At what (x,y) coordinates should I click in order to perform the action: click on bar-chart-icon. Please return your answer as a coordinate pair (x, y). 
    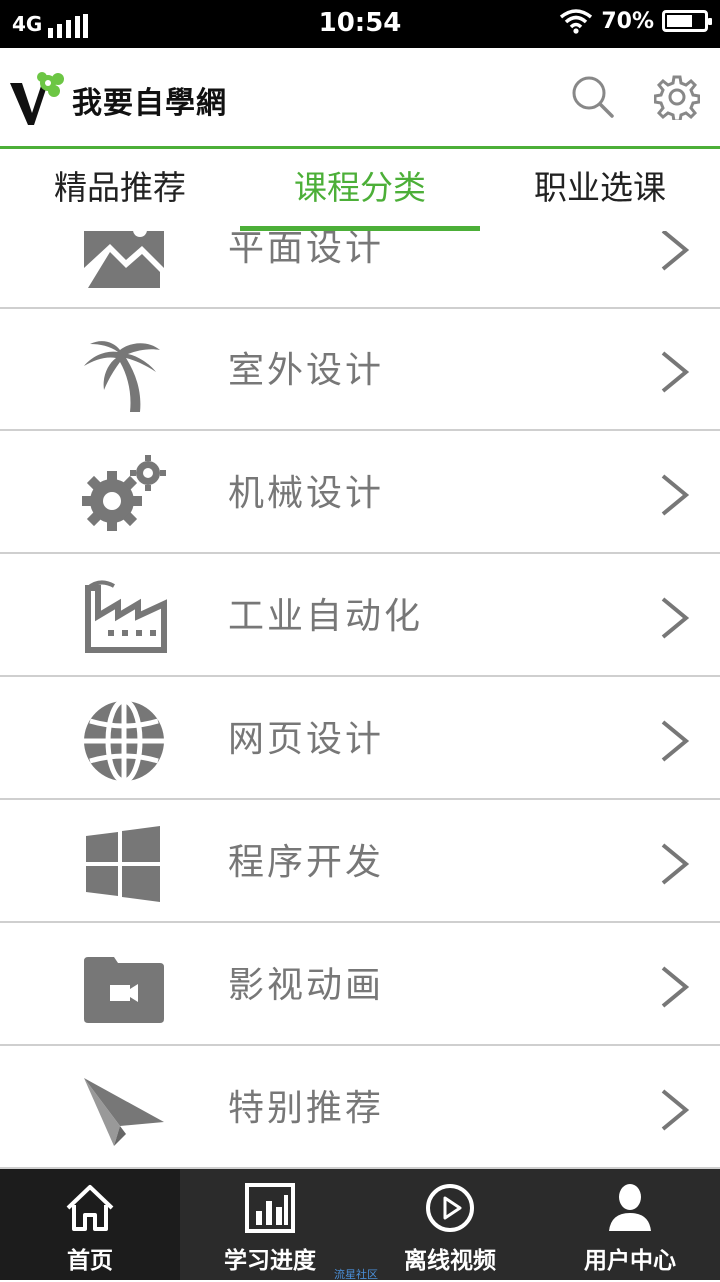
    Looking at the image, I should click on (270, 1208).